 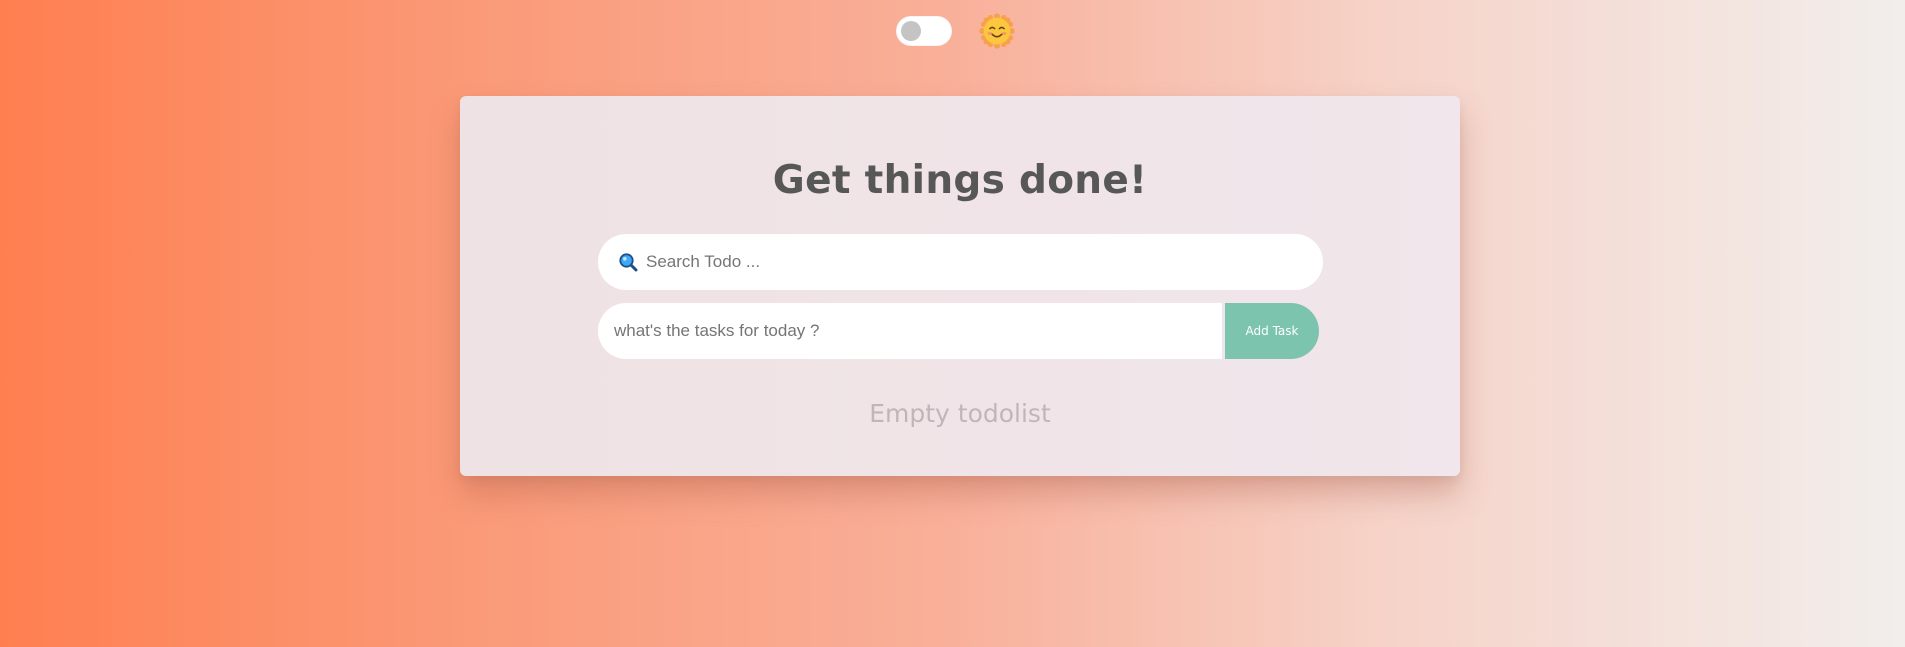 I want to click on task-input, so click(x=910, y=331).